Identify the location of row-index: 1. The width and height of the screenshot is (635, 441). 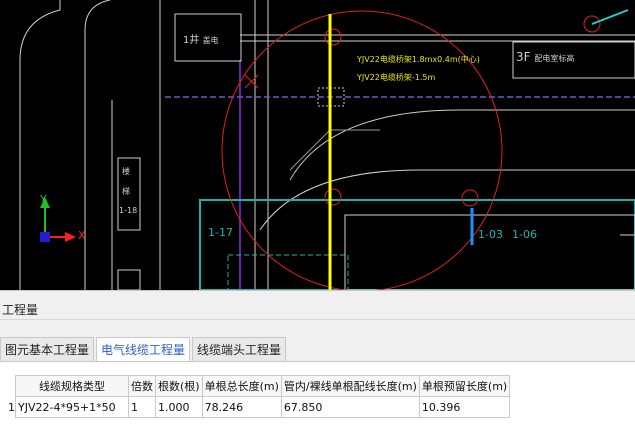
(11, 407).